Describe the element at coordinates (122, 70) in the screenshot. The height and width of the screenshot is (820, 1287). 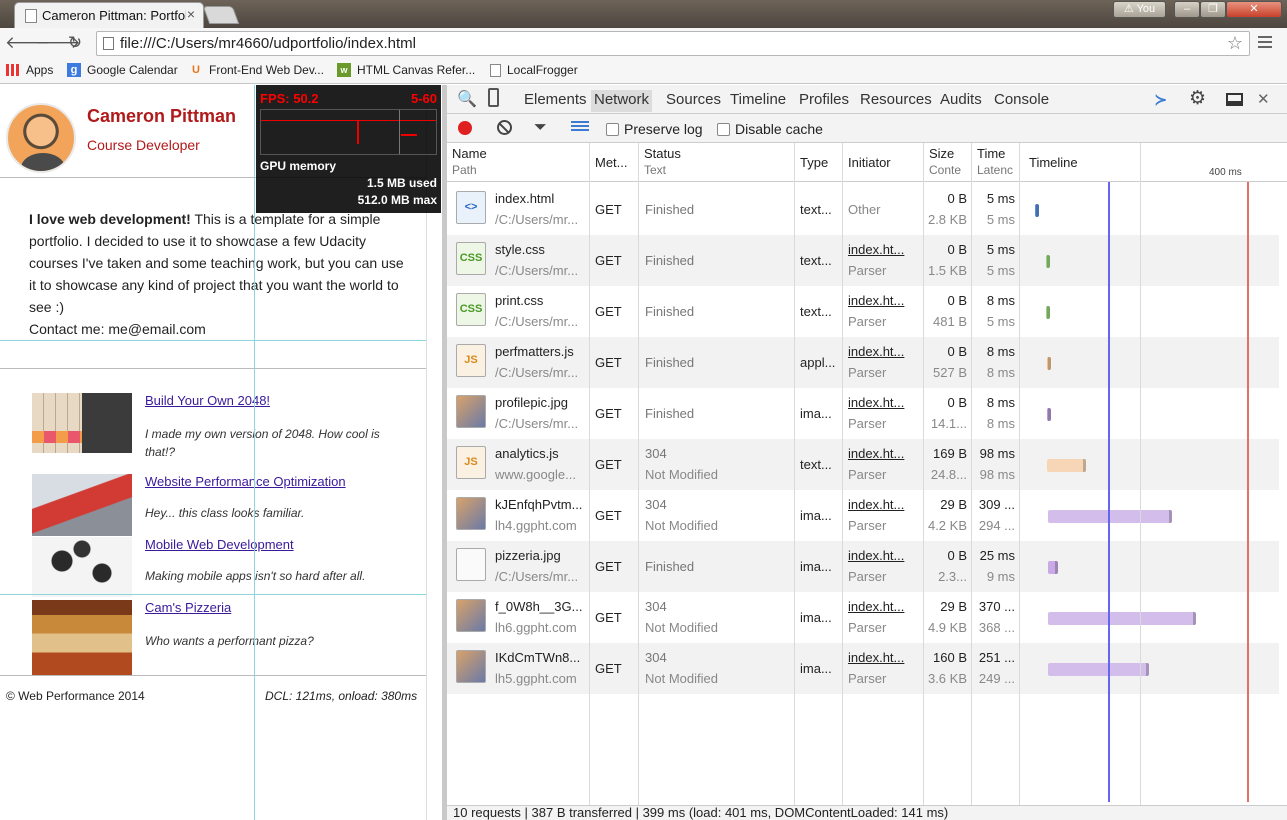
I see `bookmark-google-calendar: g Google Calendar` at that location.